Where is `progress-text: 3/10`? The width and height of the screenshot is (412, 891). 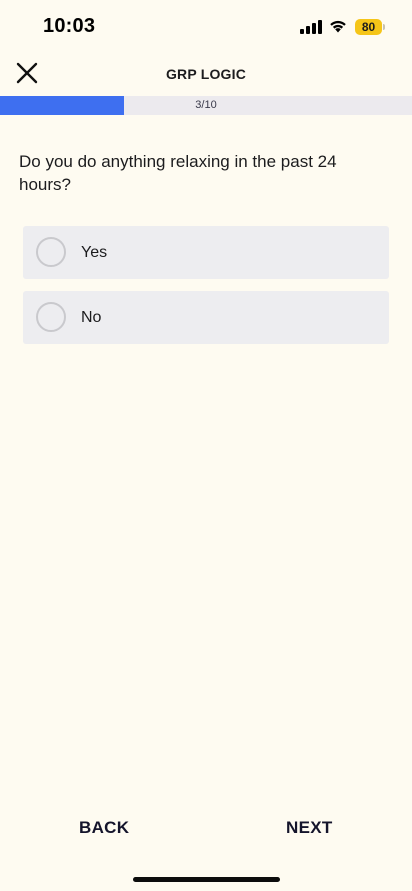 progress-text: 3/10 is located at coordinates (206, 105).